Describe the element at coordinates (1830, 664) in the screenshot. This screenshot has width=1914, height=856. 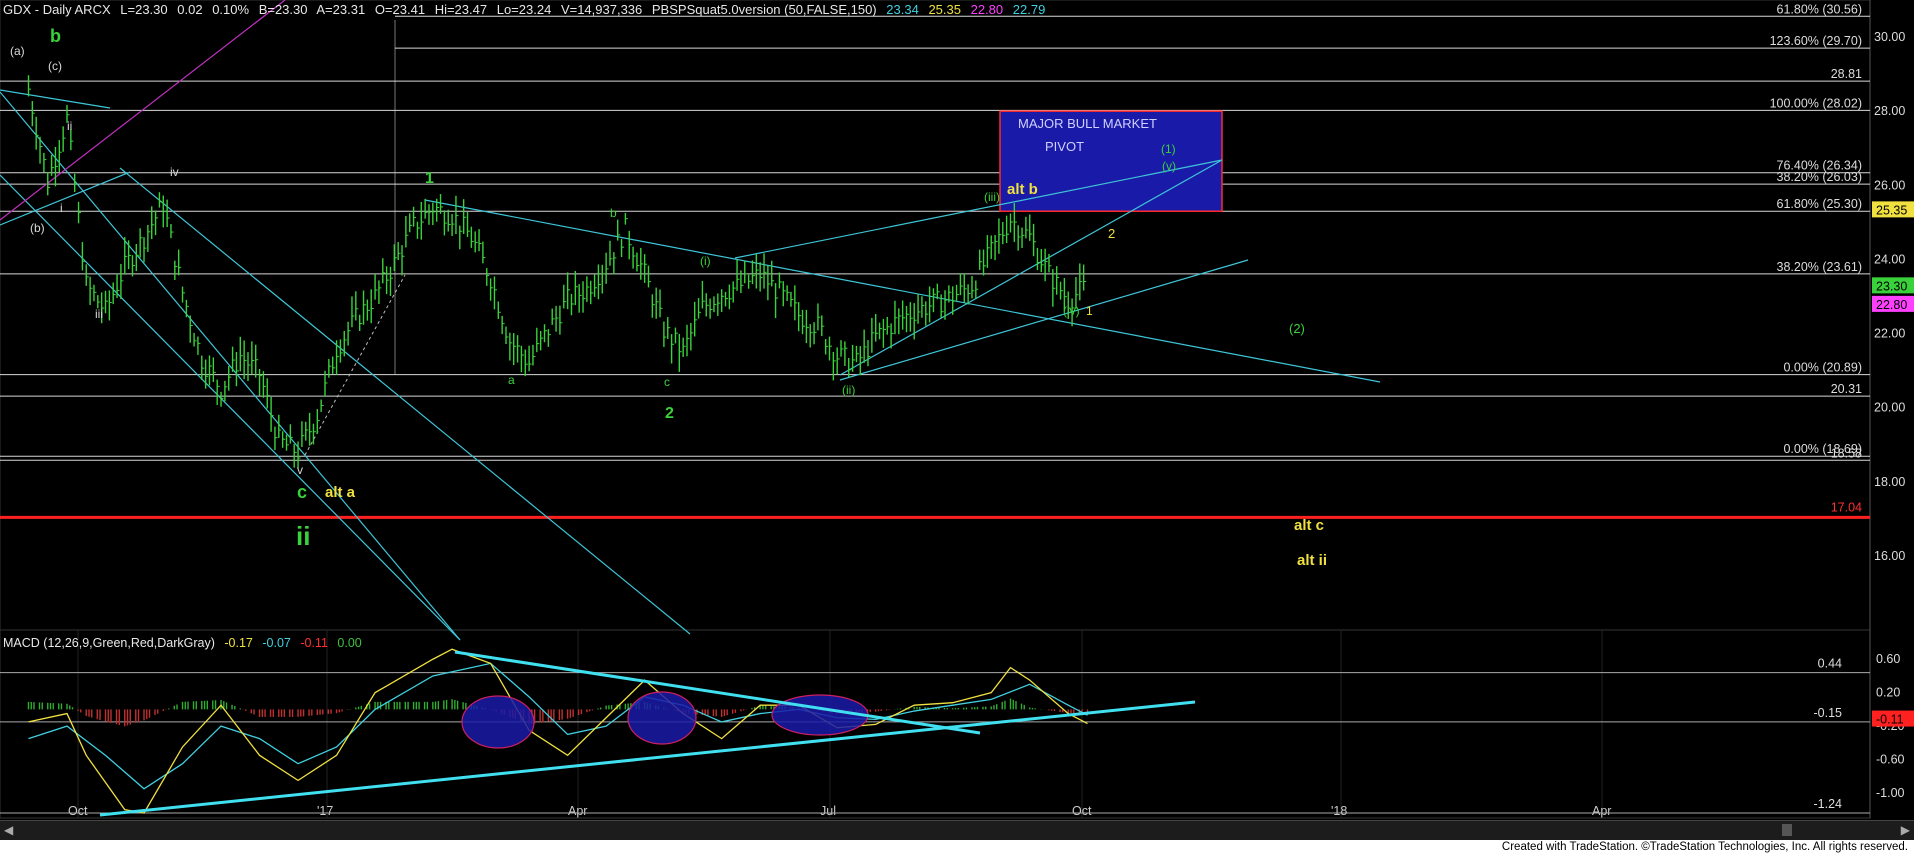
I see `macd-level-label: 0.44` at that location.